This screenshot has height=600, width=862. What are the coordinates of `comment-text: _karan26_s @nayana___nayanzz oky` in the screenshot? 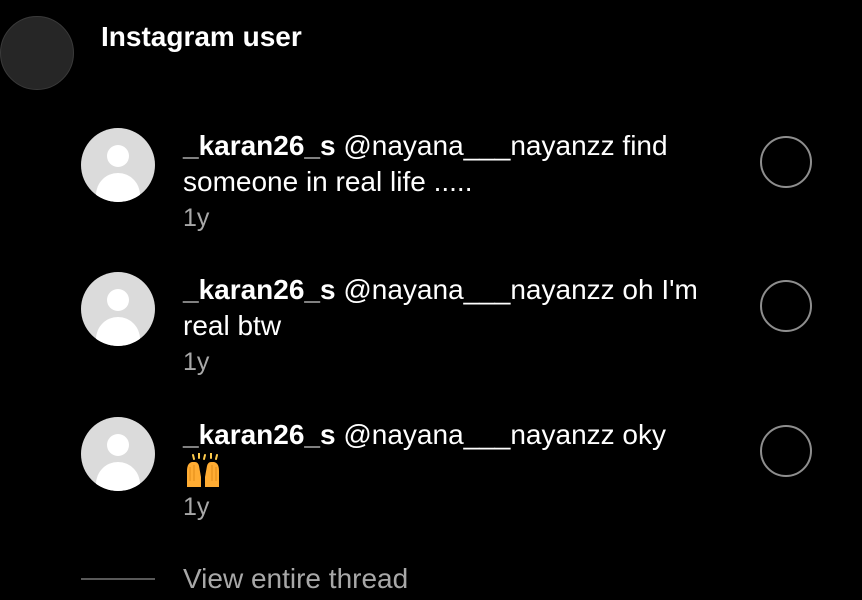 It's located at (463, 453).